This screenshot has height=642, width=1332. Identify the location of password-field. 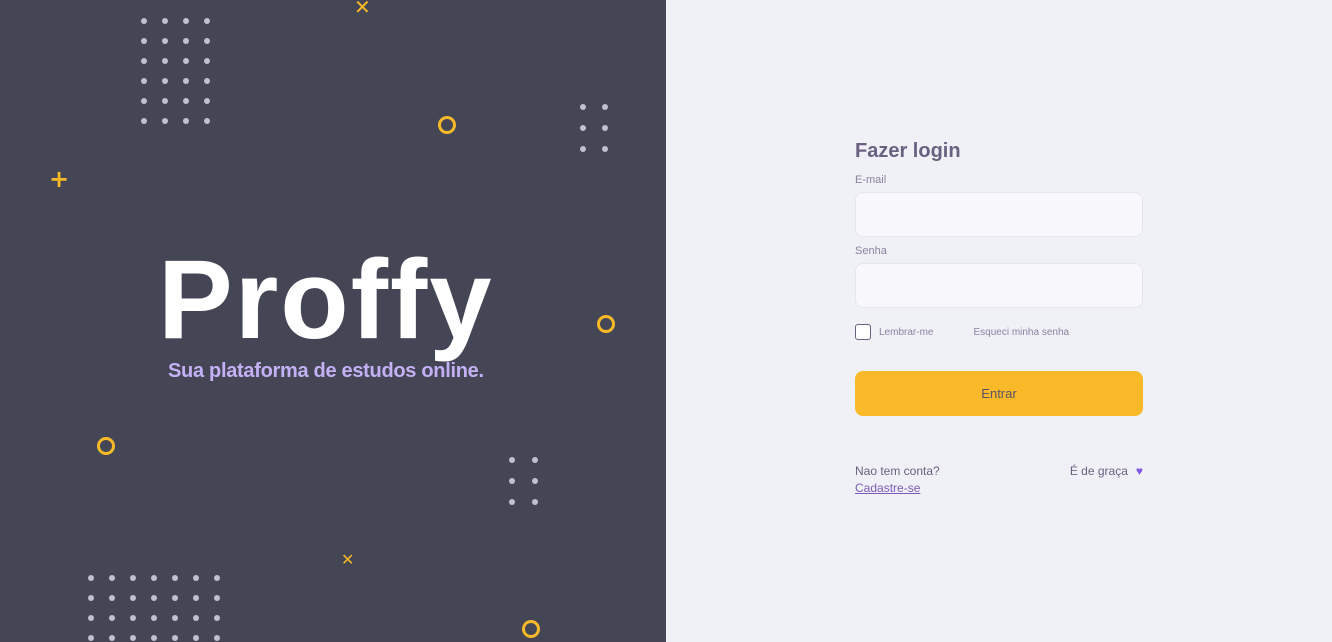
(999, 285).